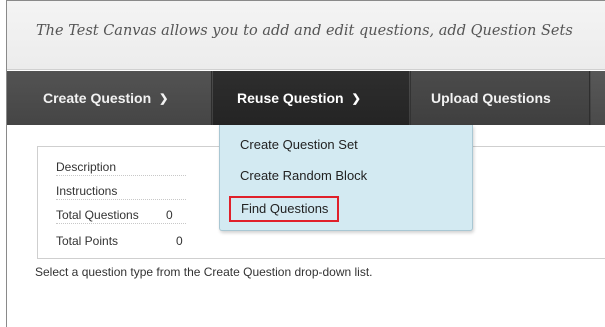 This screenshot has width=605, height=327. What do you see at coordinates (121, 168) in the screenshot?
I see `summary-row-description: Description` at bounding box center [121, 168].